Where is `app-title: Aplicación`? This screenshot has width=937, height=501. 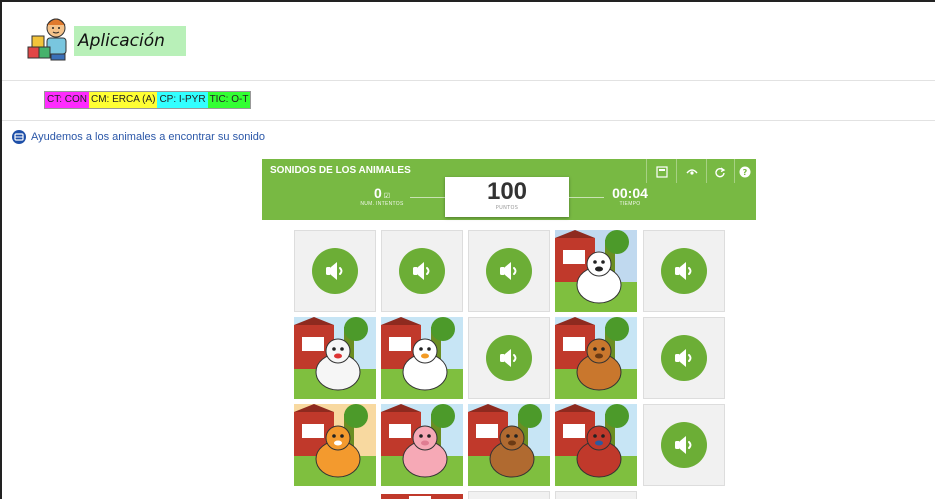 app-title: Aplicación is located at coordinates (121, 41).